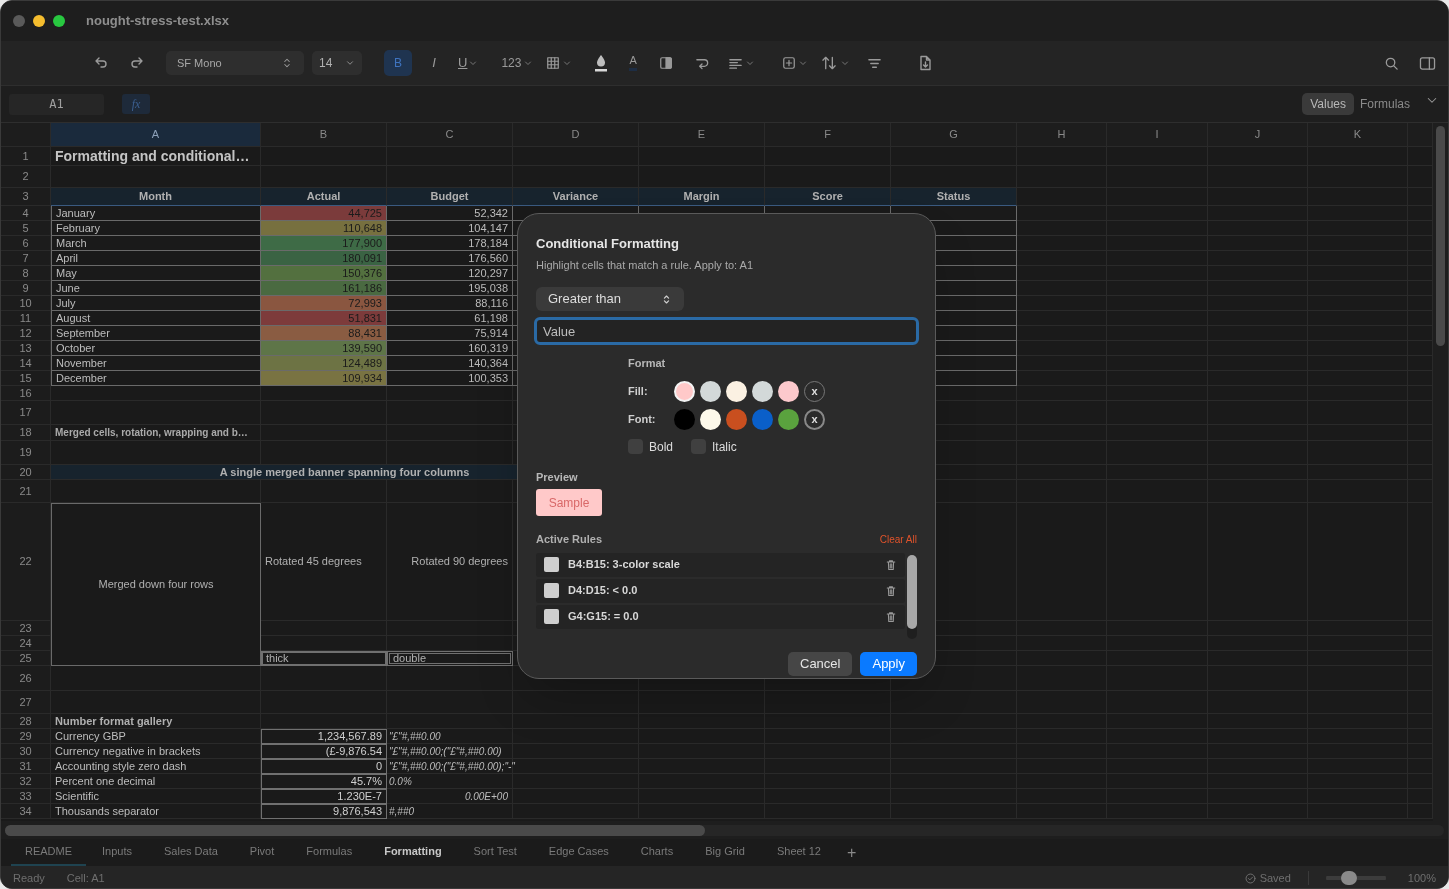 This screenshot has width=1449, height=889. What do you see at coordinates (324, 135) in the screenshot?
I see `column-header: B` at bounding box center [324, 135].